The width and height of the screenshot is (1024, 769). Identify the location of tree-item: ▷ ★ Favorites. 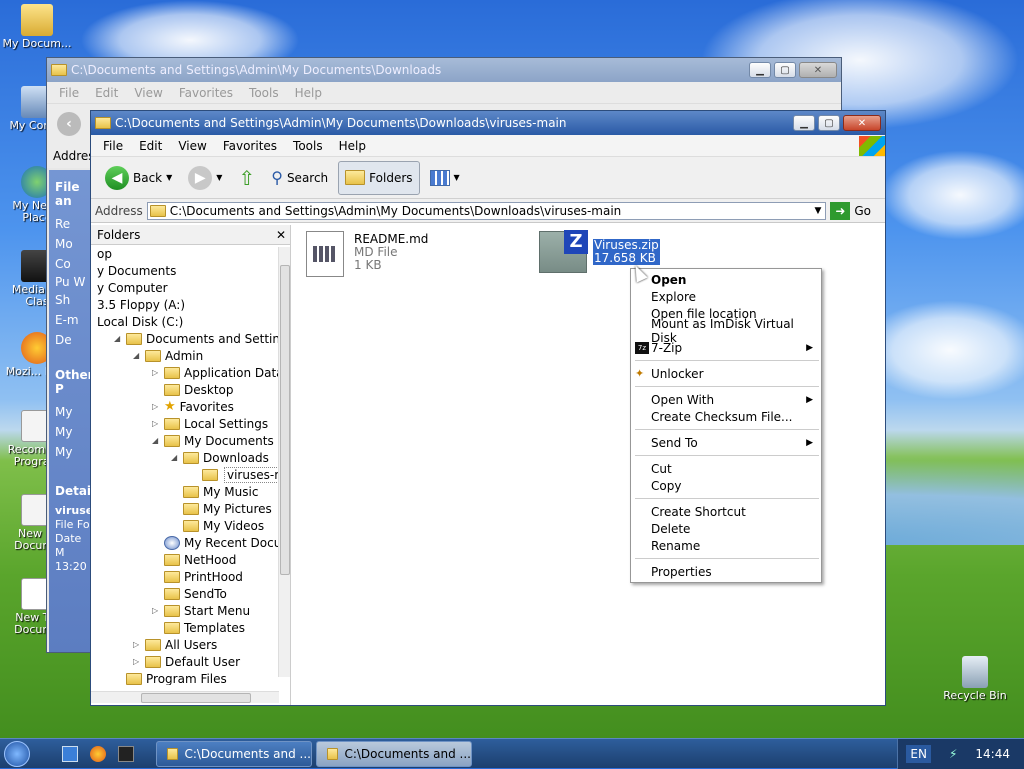
(193, 406).